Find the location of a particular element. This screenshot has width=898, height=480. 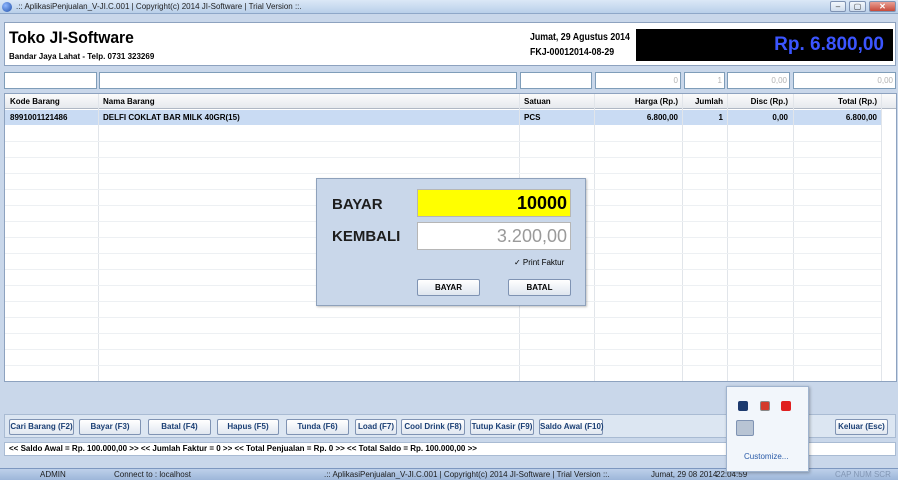

kembali-field: 3.200,00 is located at coordinates (494, 236).